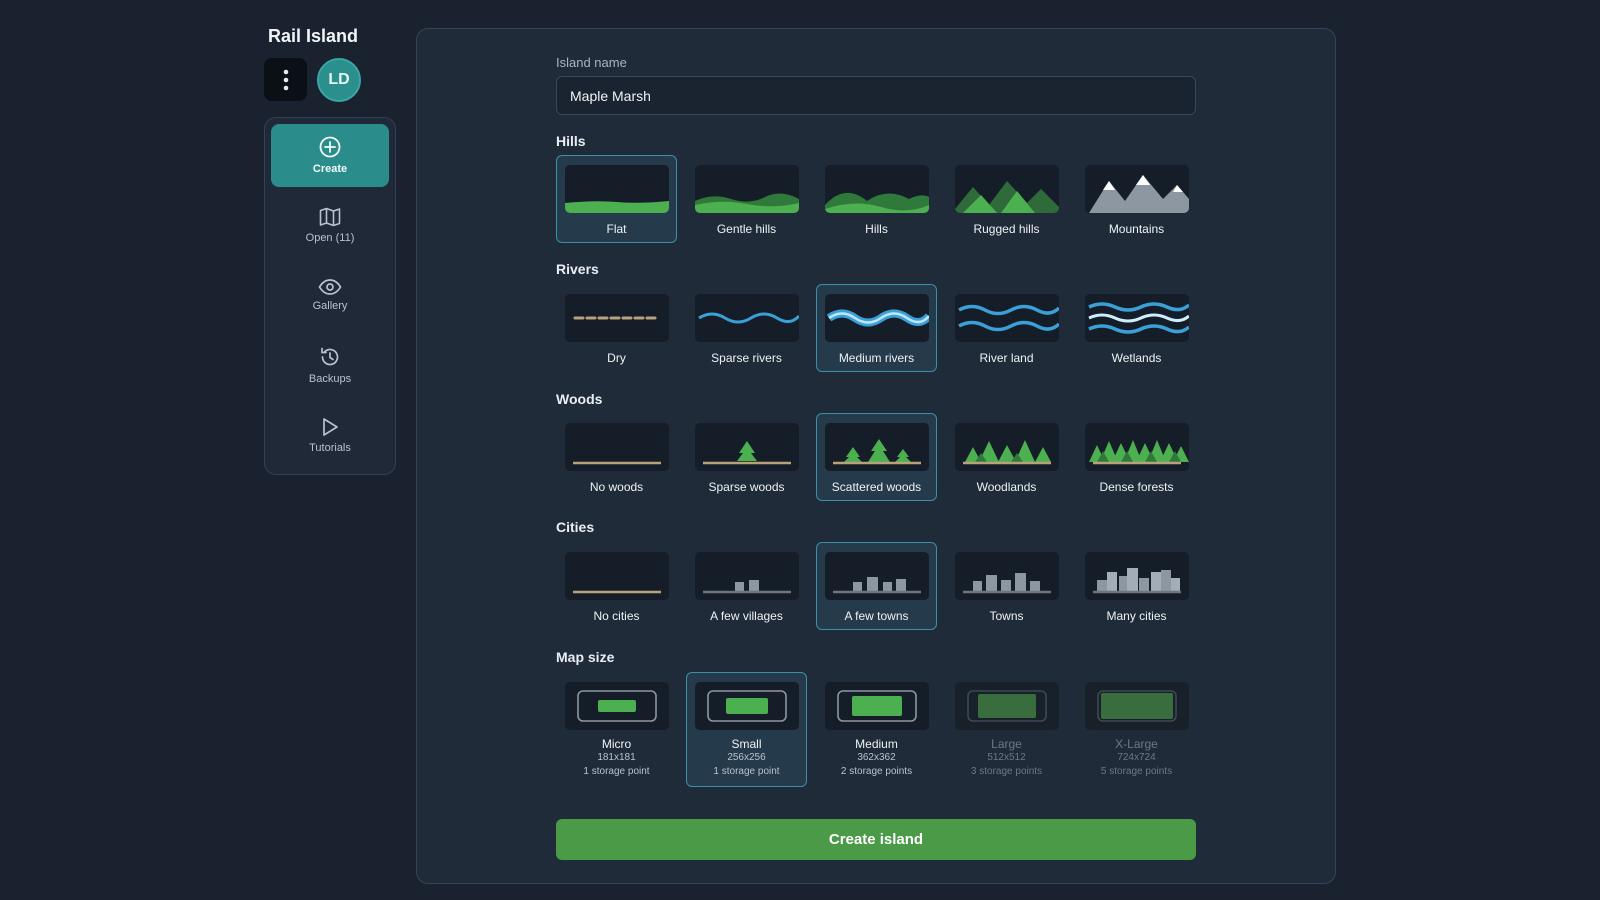 This screenshot has height=900, width=1600. Describe the element at coordinates (876, 229) in the screenshot. I see `option-label: Hills` at that location.